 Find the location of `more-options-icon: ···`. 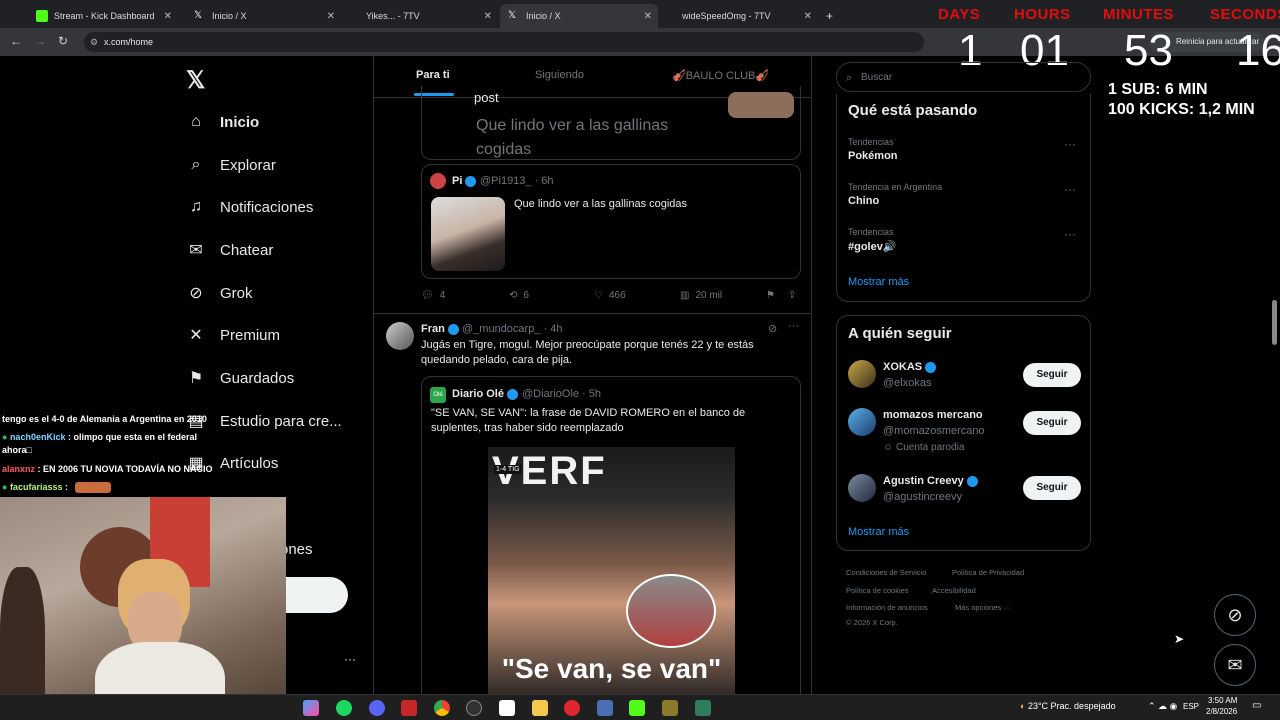

more-options-icon: ··· is located at coordinates (350, 659).